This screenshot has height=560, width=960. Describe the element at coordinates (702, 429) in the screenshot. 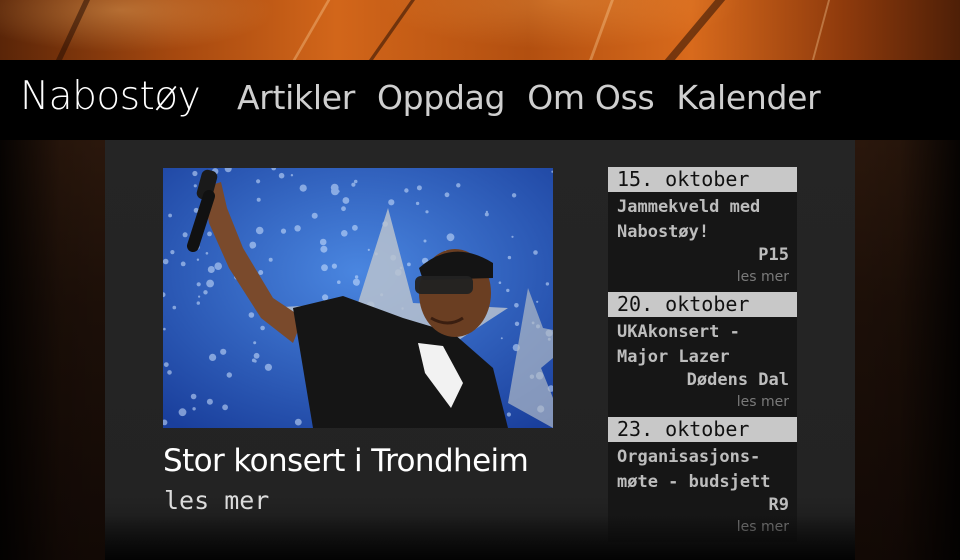

I see `event-date: 23. oktober` at that location.